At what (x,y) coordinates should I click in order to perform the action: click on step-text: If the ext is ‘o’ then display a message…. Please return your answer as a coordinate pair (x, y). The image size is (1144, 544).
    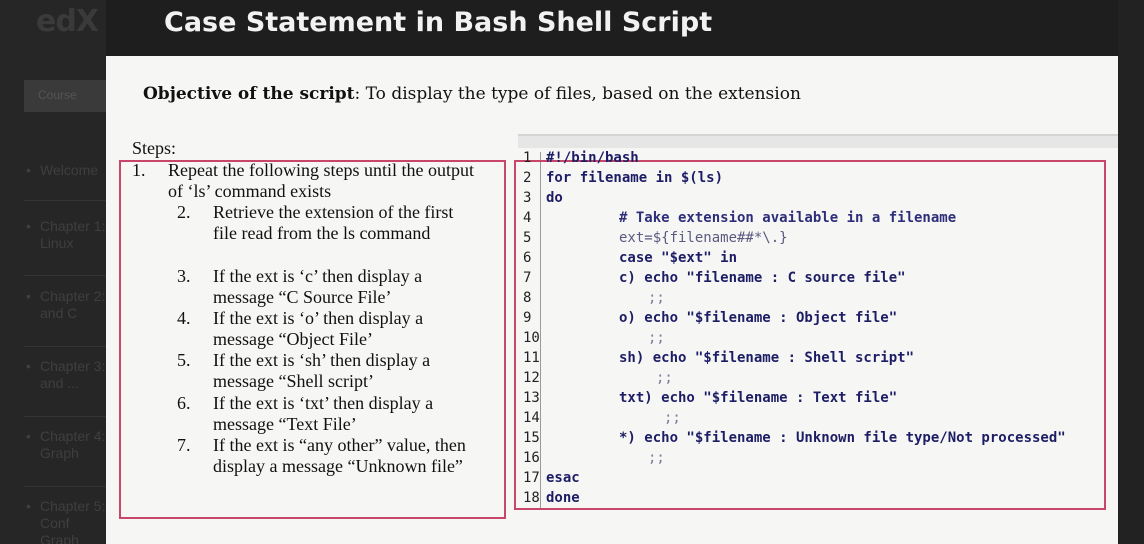
    Looking at the image, I should click on (318, 328).